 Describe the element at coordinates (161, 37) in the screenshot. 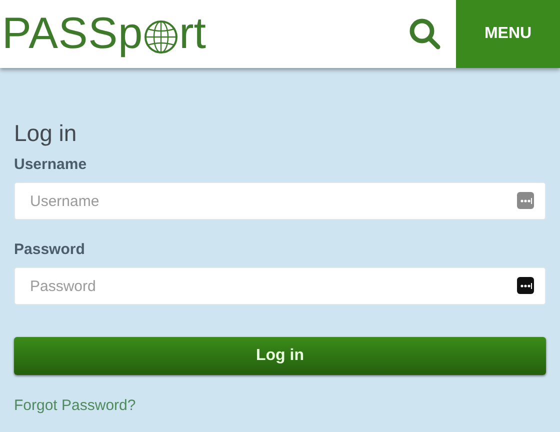

I see `globe-icon` at that location.